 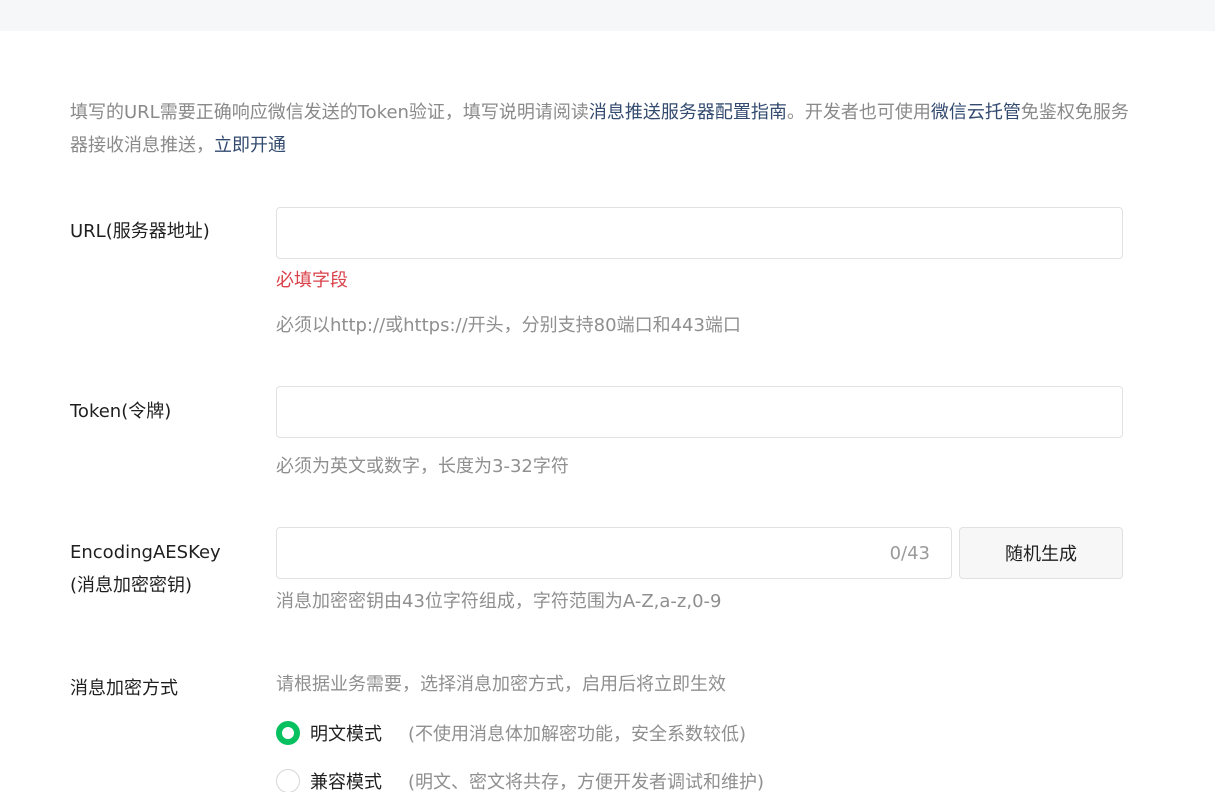 I want to click on aeskey-char-counter: 0/43, so click(x=909, y=553).